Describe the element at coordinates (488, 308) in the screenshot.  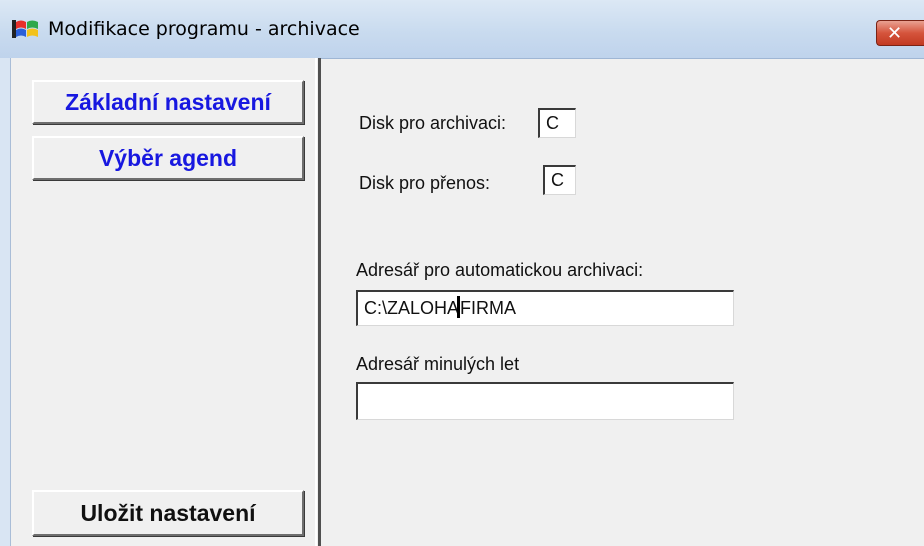
I see `auto-archive-dir-value-end: FIRMA` at that location.